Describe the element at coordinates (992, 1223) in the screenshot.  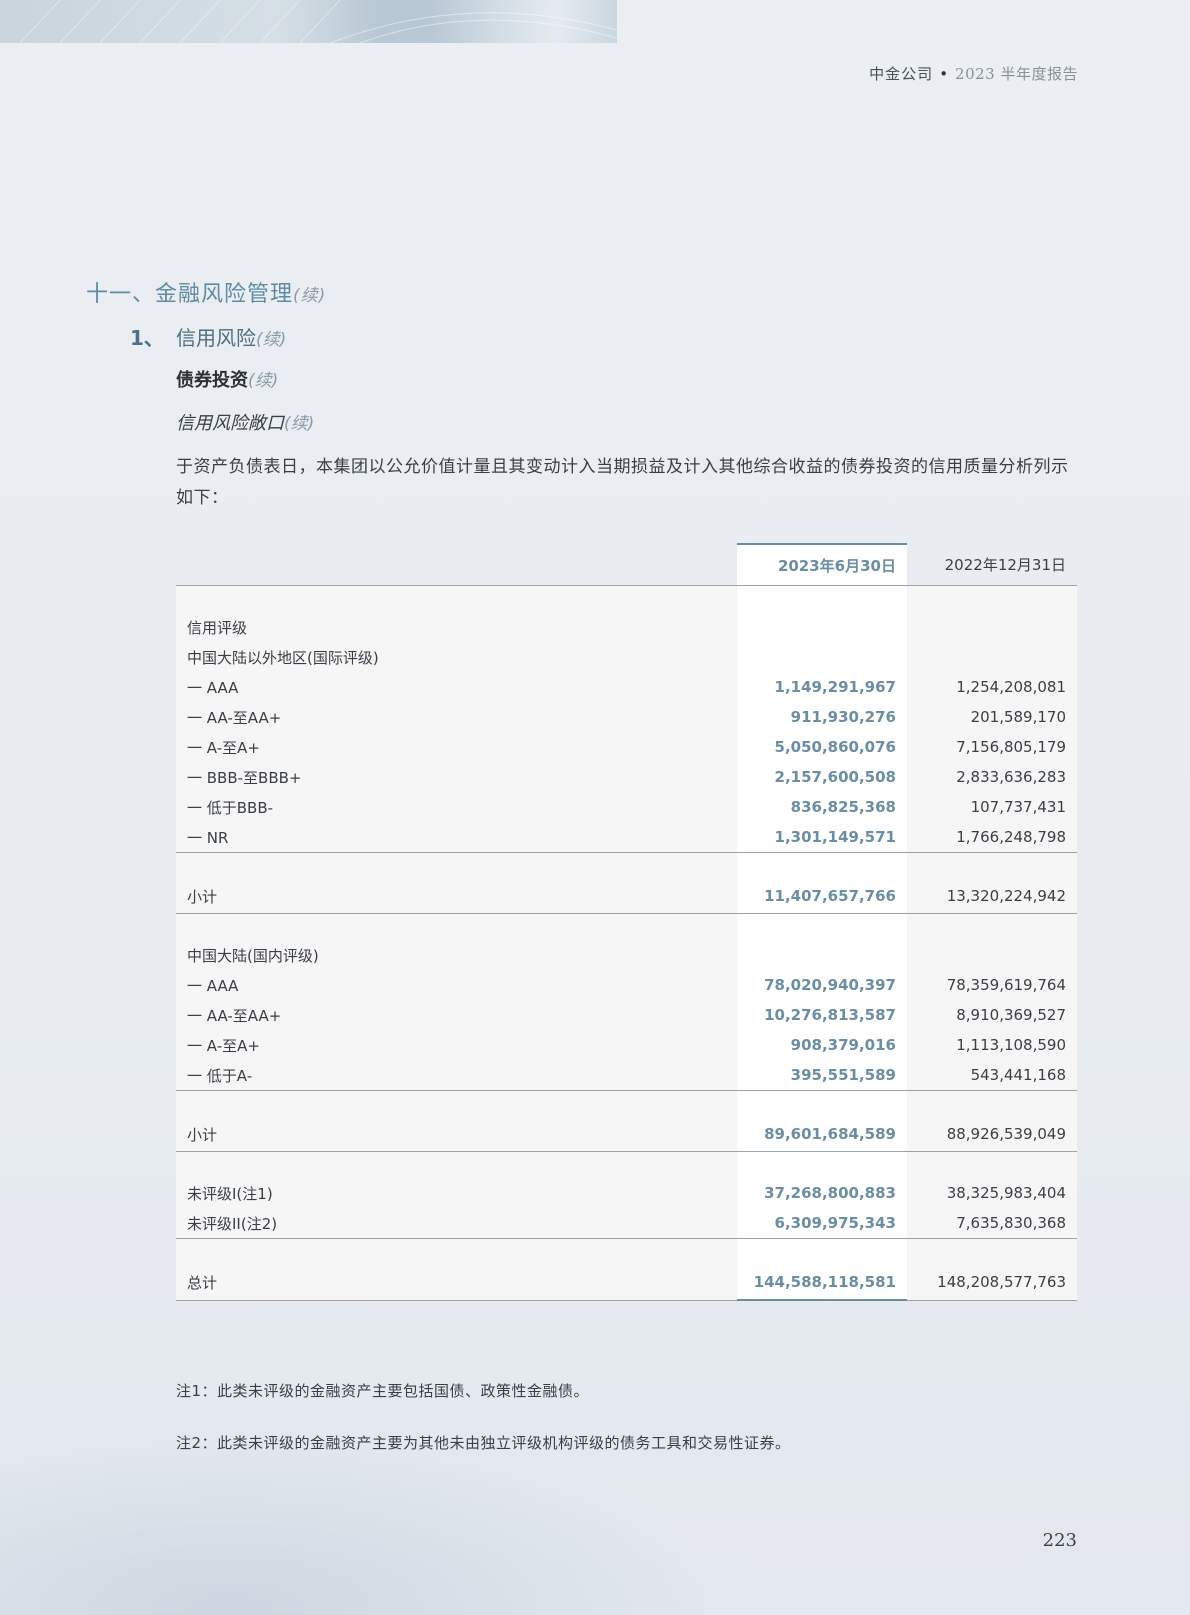
I see `value-2022: 7,635,830,368` at that location.